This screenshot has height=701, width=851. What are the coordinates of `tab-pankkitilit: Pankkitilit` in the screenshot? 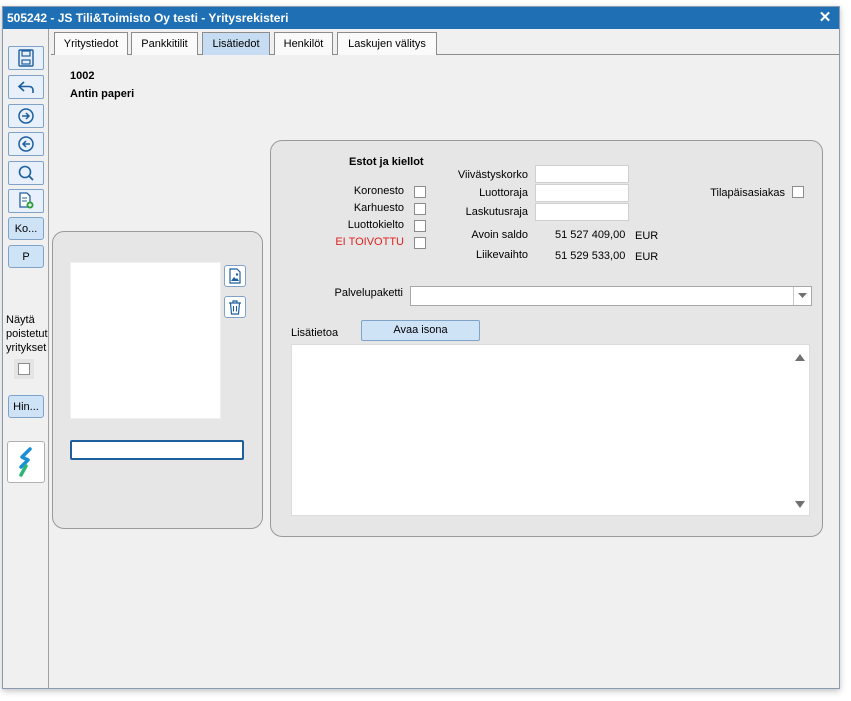 It's located at (164, 43).